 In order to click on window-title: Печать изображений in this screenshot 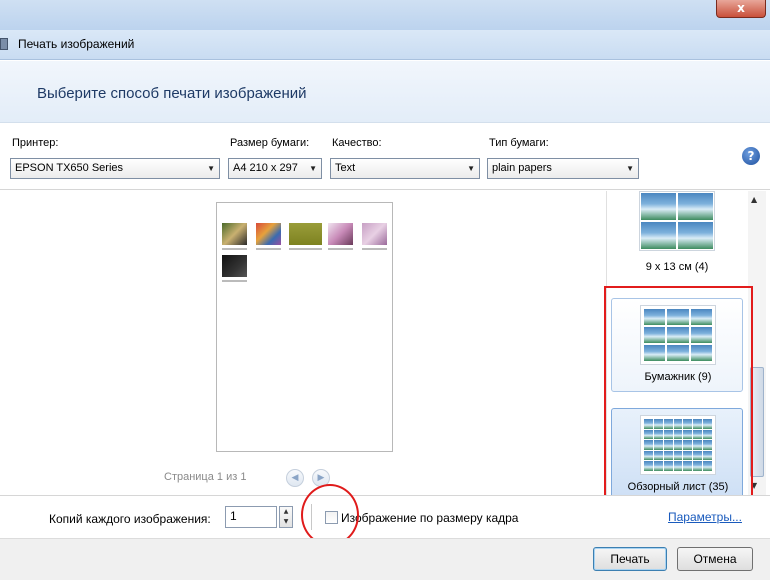, I will do `click(76, 44)`.